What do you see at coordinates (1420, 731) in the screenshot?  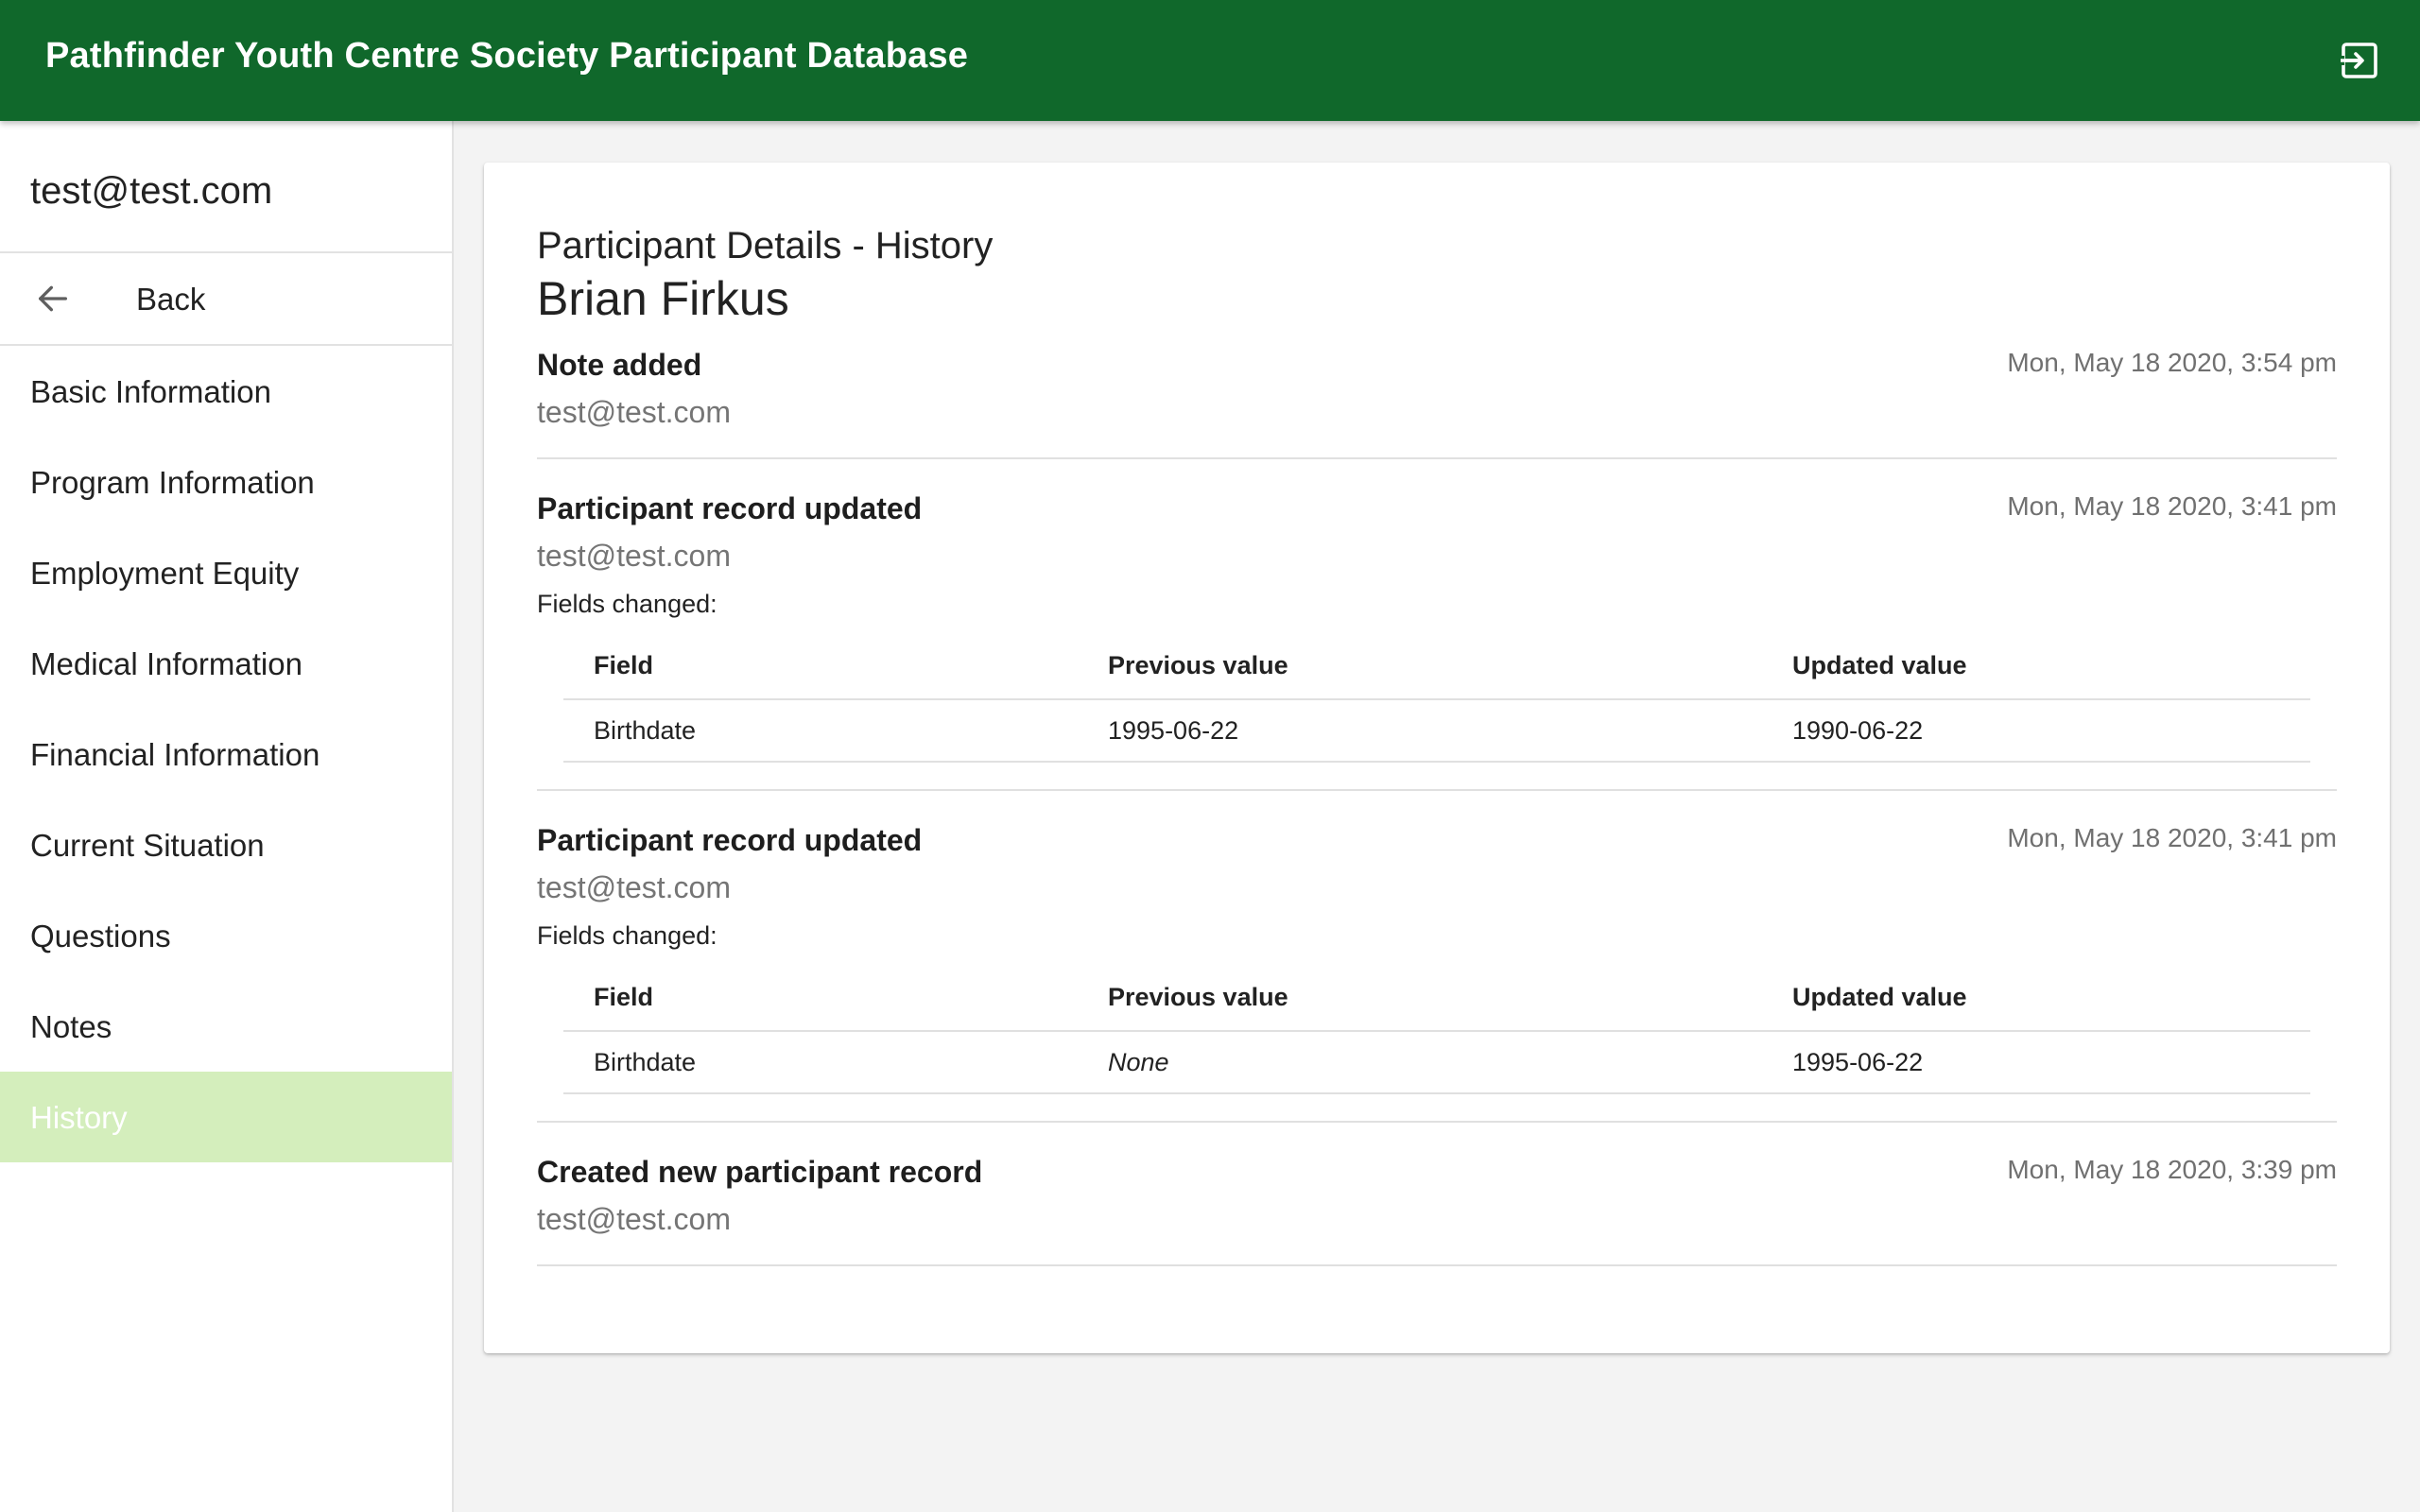 I see `cell-previous: 1995-06-22` at bounding box center [1420, 731].